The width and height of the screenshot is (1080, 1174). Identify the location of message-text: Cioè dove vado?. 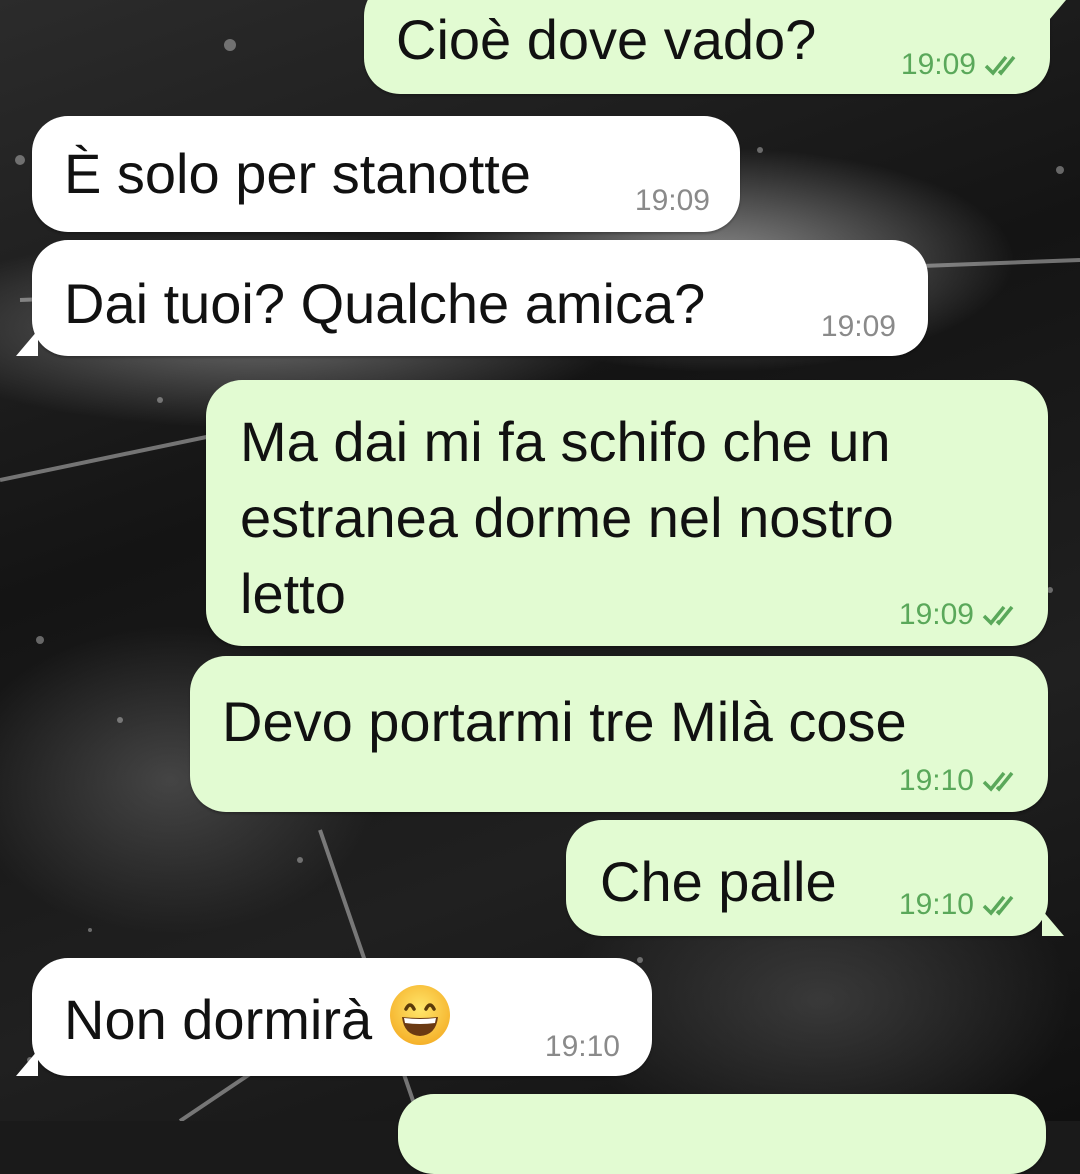
(606, 39).